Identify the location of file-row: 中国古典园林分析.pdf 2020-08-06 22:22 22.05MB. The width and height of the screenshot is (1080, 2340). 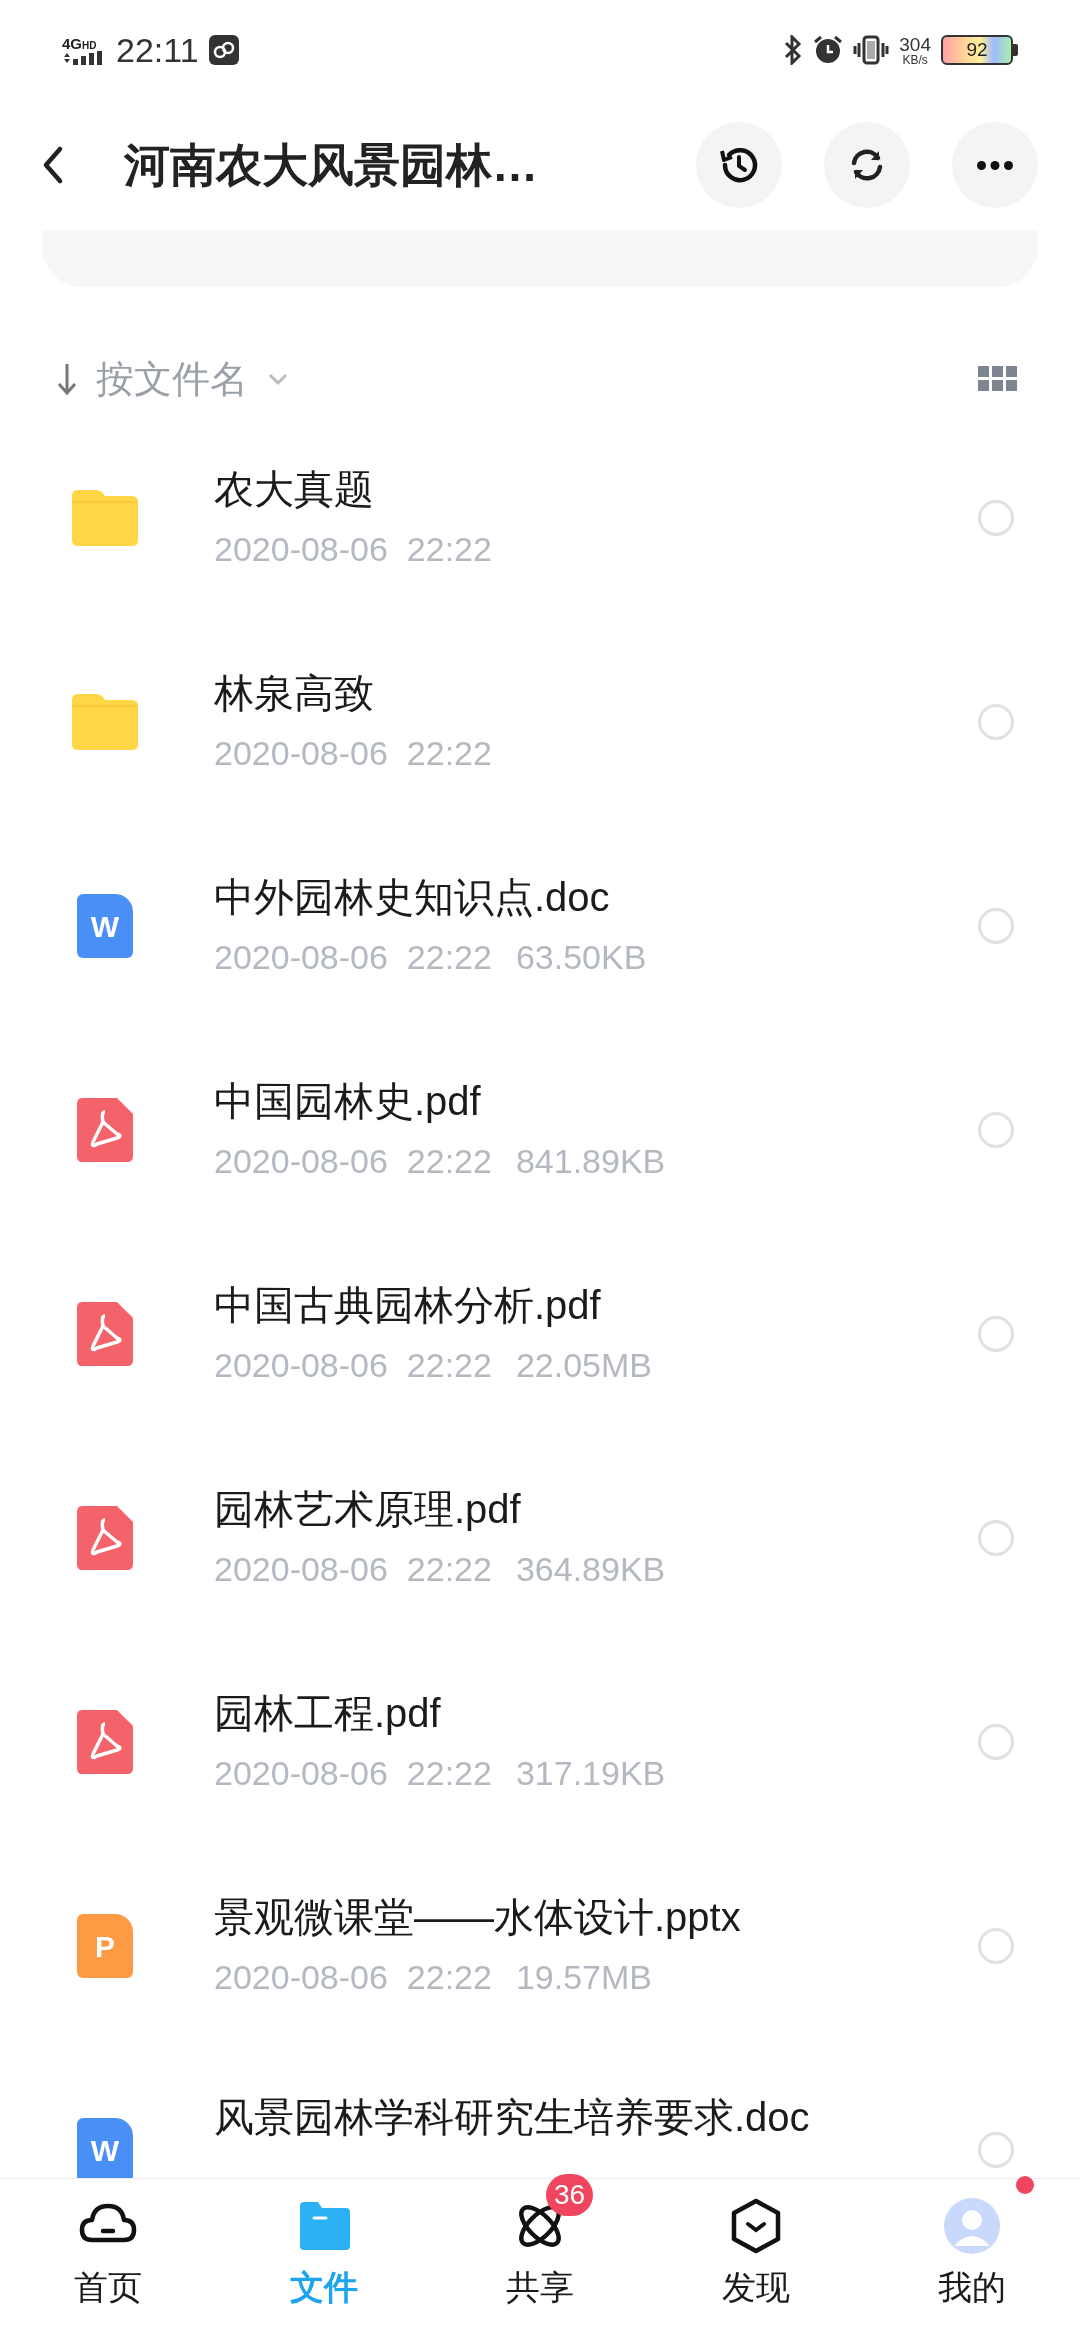
(540, 1334).